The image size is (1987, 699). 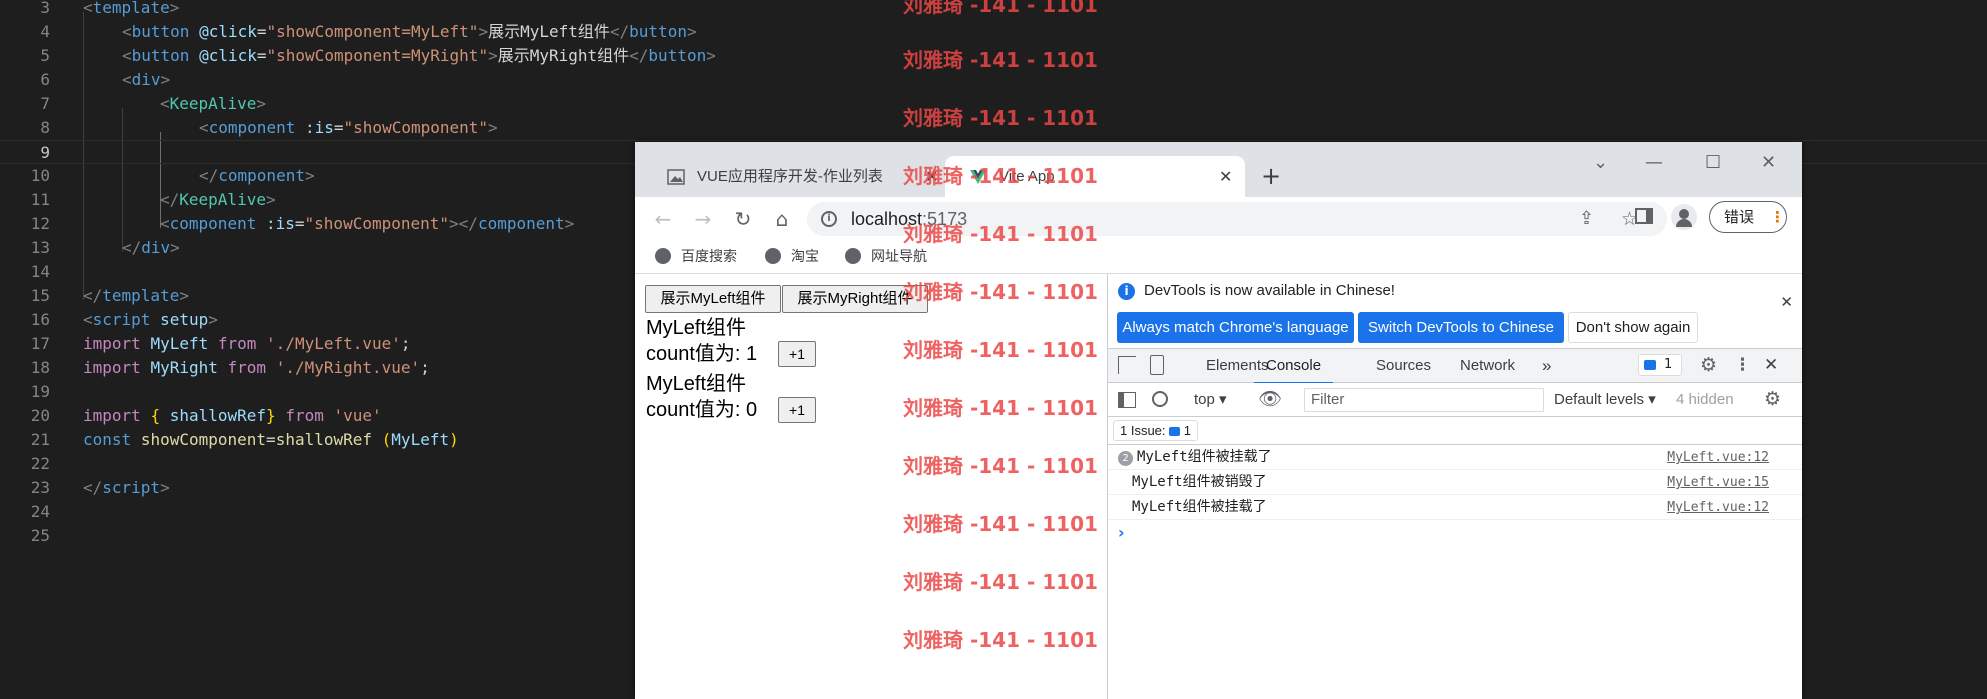 What do you see at coordinates (1156, 430) in the screenshot?
I see `issues-link: 1 Issue: 1` at bounding box center [1156, 430].